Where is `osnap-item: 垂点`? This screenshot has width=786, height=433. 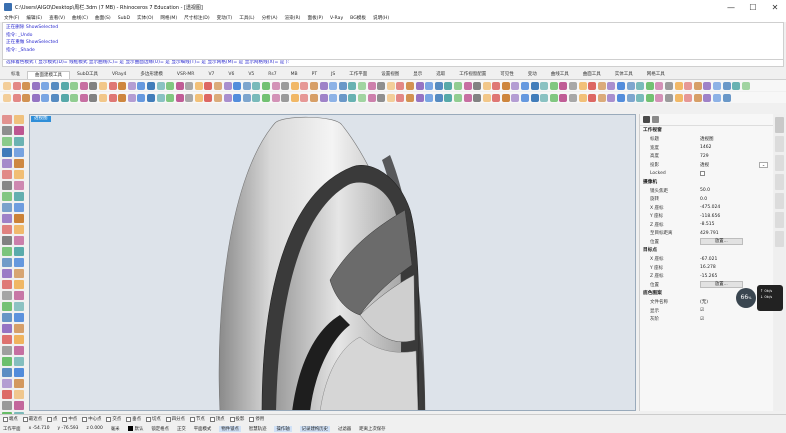
osnap-item: 垂点 is located at coordinates (133, 419).